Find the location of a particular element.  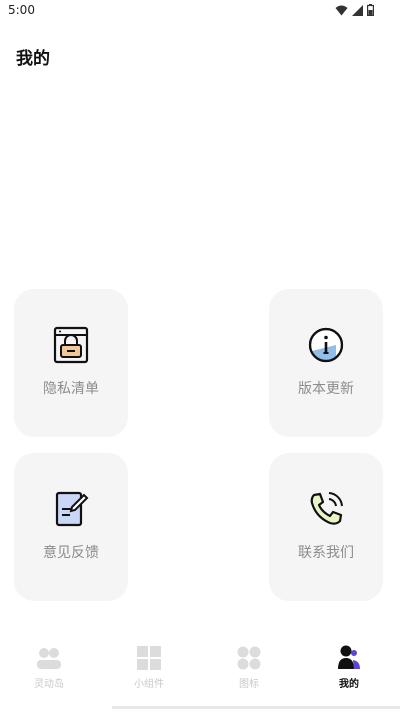

feedback-card: 意见反馈 is located at coordinates (71, 527).